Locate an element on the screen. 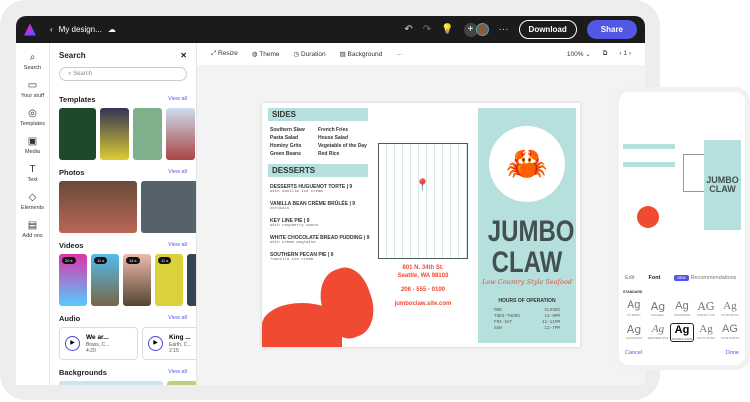  video-thumb: 20 s is located at coordinates (73, 280).